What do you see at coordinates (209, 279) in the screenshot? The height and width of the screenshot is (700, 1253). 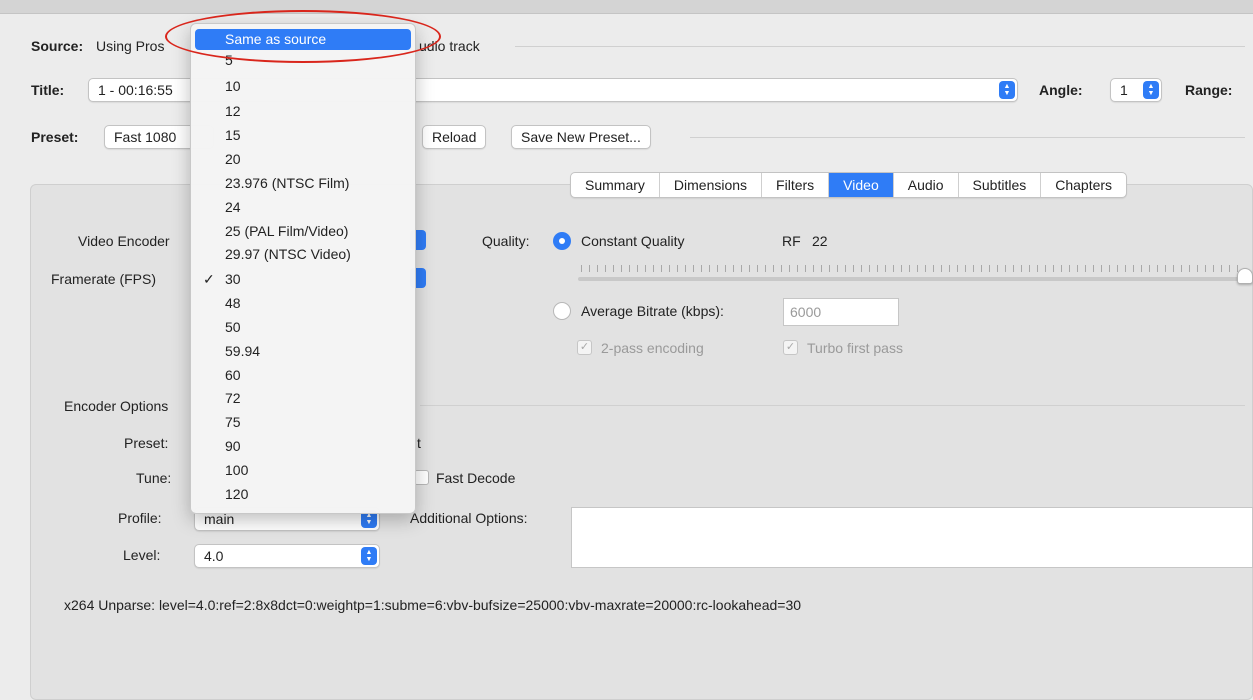 I see `checkmark-icon: ✓` at bounding box center [209, 279].